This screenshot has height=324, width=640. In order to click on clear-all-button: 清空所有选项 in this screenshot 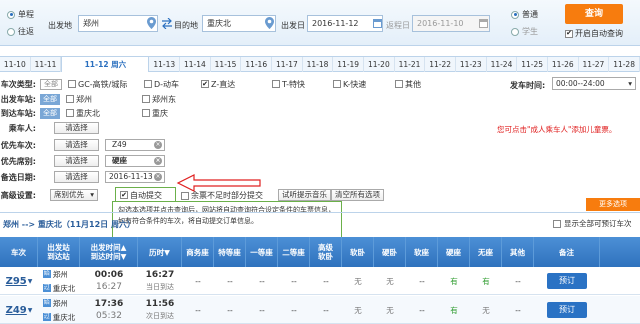, I will do `click(357, 195)`.